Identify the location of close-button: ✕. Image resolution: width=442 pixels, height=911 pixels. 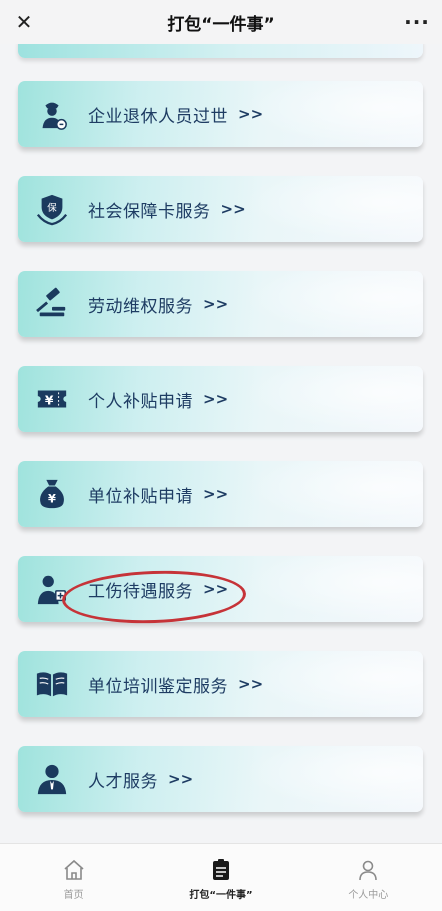
(24, 22).